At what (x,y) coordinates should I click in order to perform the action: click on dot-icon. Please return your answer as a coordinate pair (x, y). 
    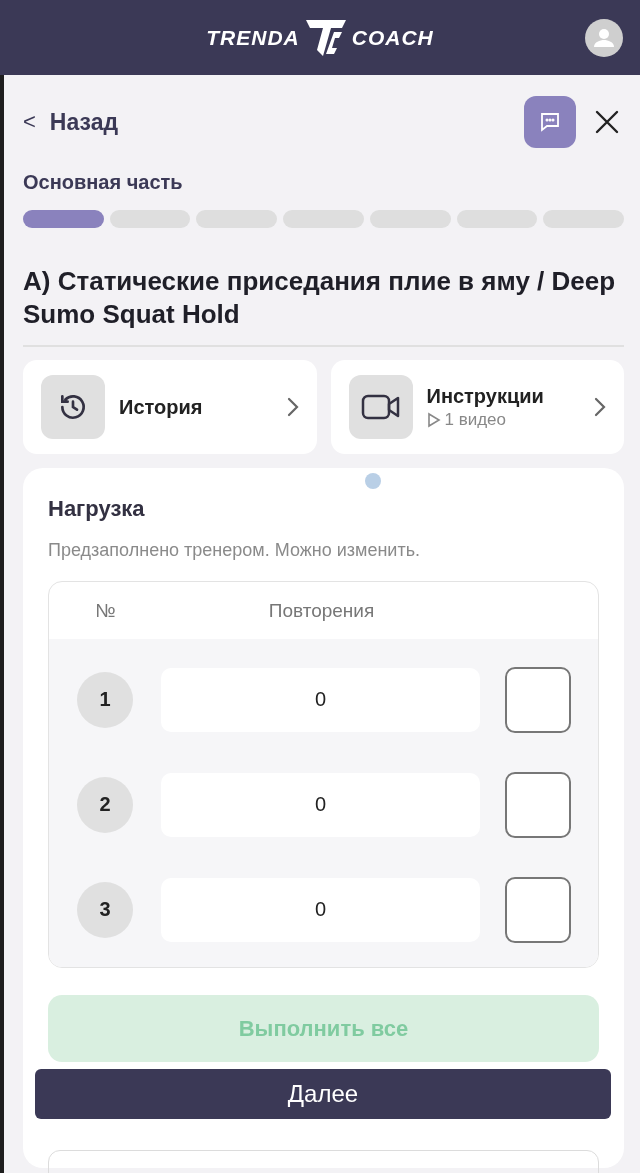
    Looking at the image, I should click on (373, 481).